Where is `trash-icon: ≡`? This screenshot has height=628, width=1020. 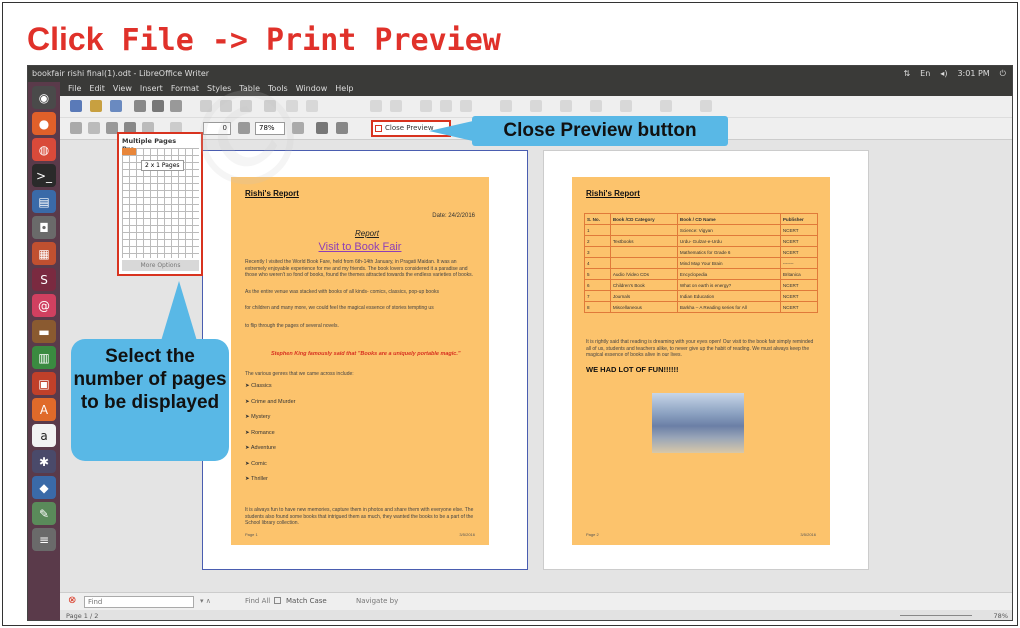
trash-icon: ≡ is located at coordinates (44, 539).